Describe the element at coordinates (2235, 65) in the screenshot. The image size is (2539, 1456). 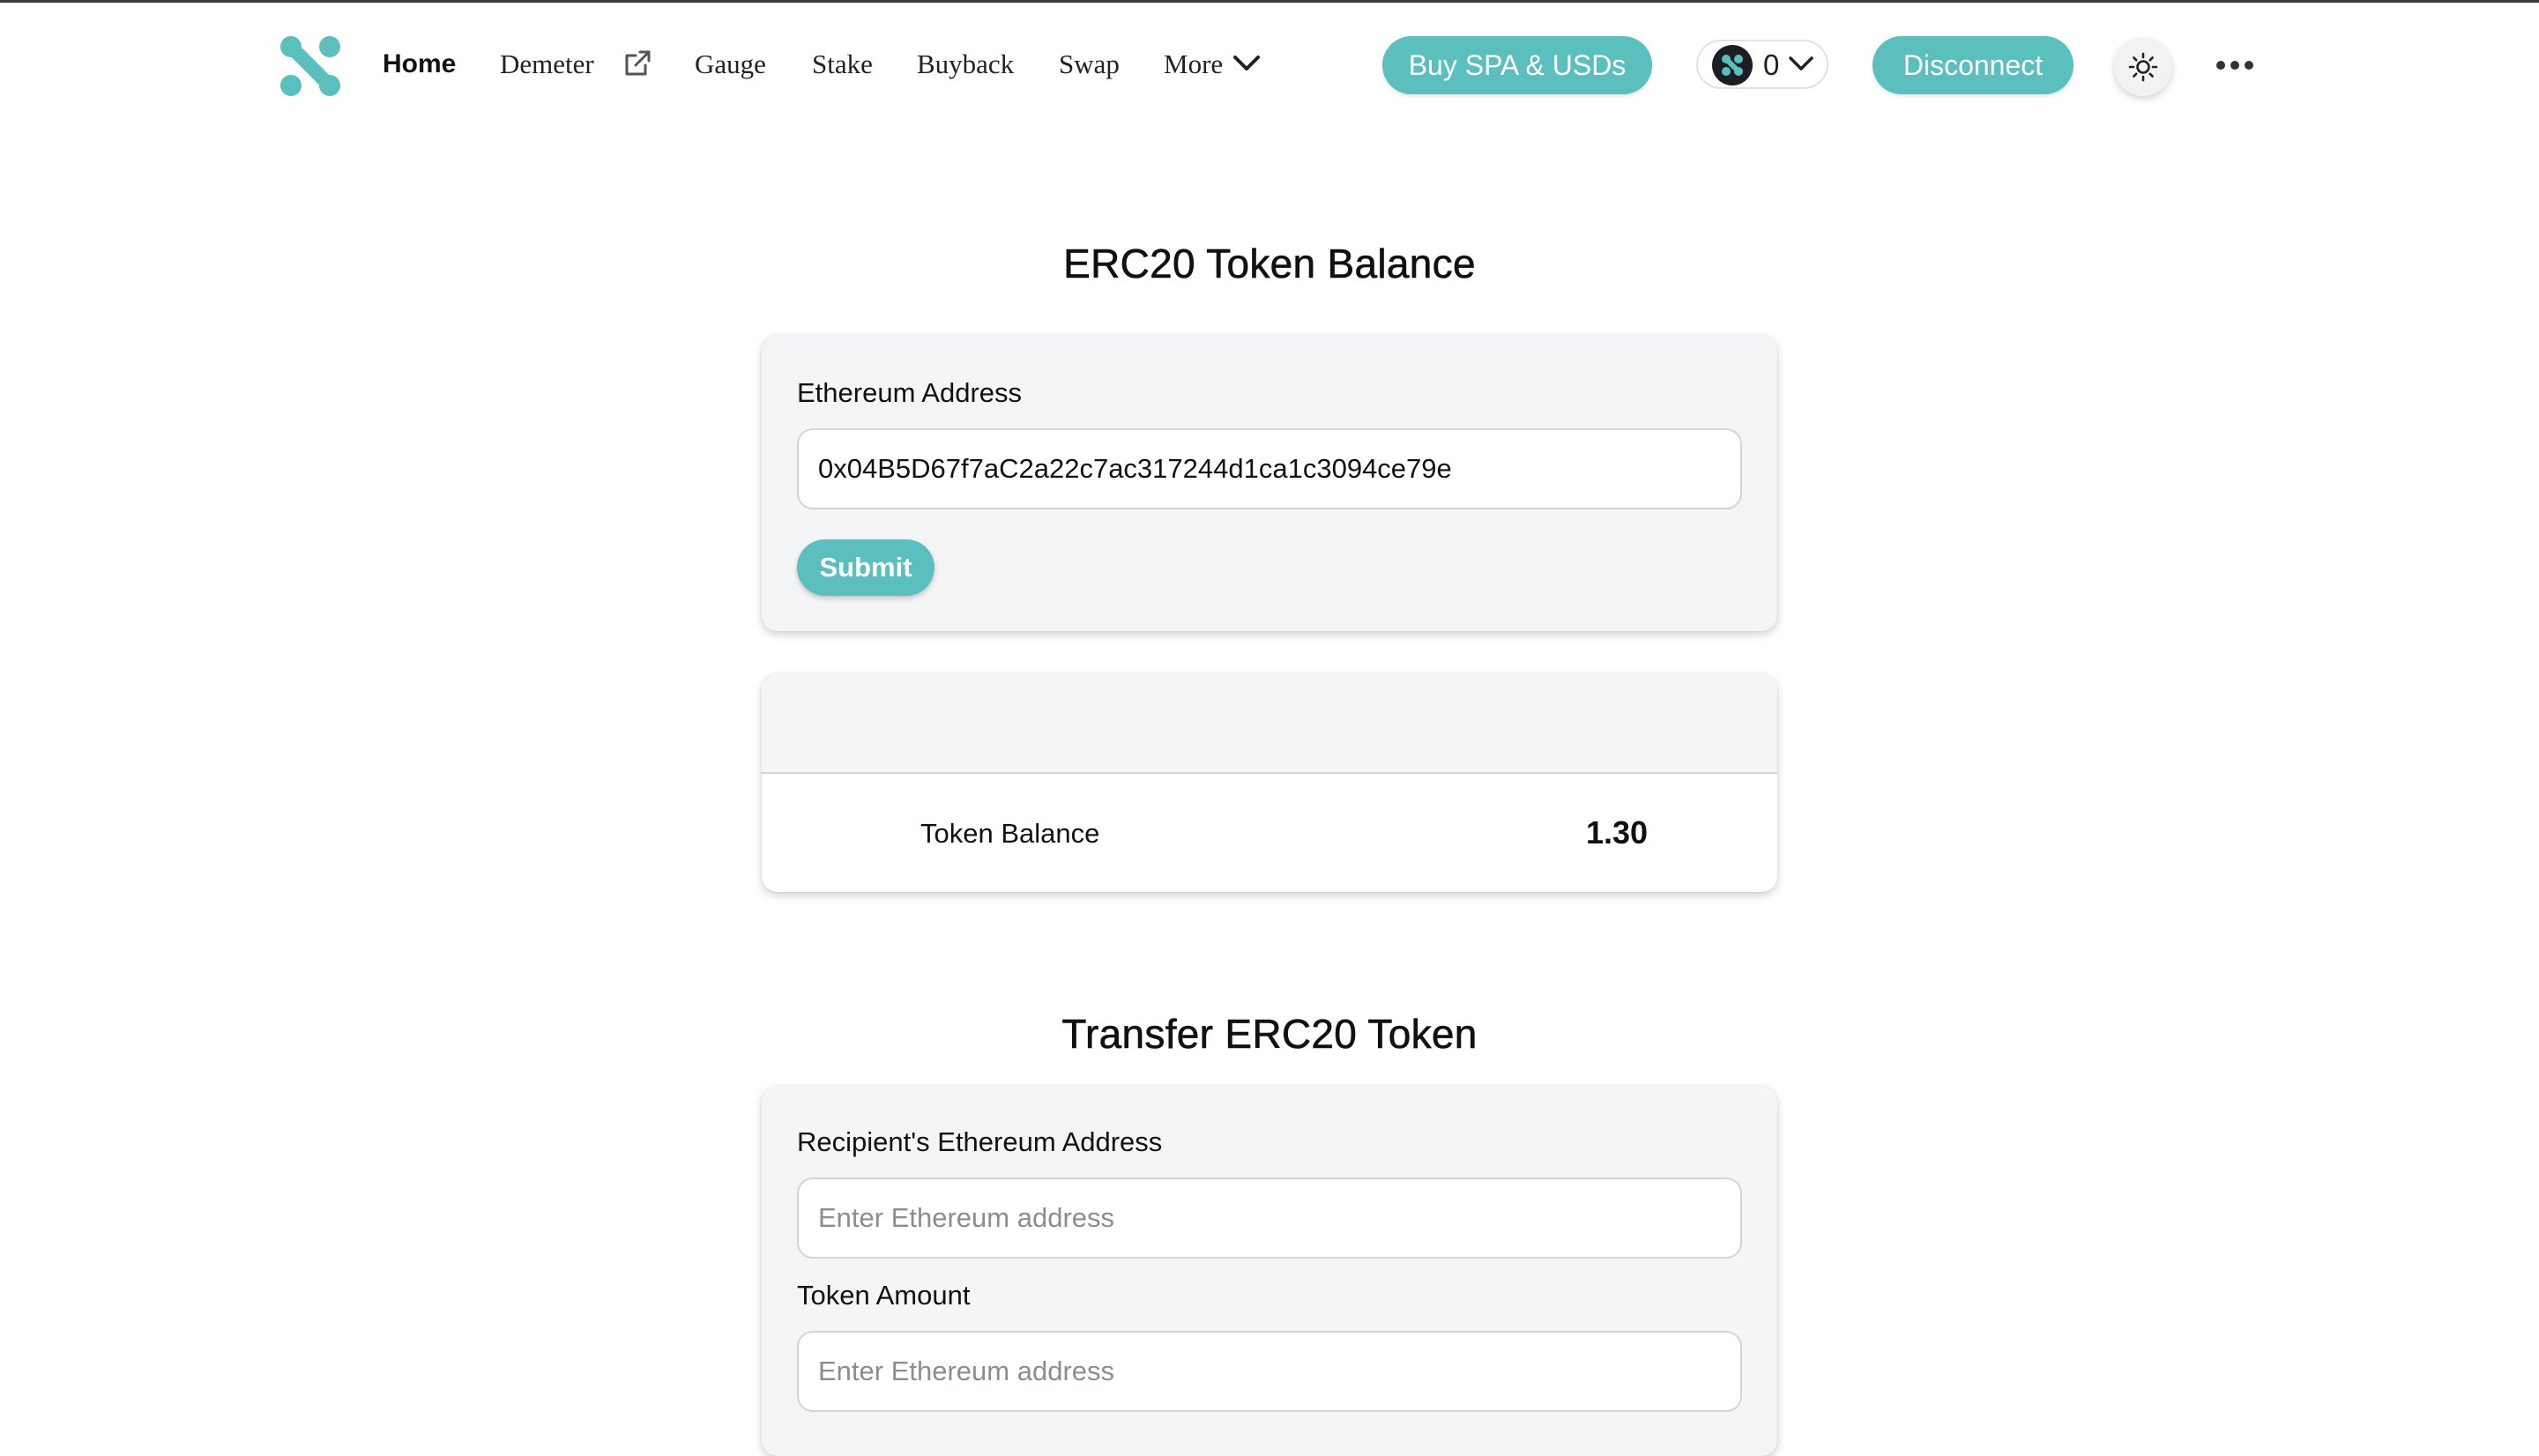
I see `ellipsis-icon` at that location.